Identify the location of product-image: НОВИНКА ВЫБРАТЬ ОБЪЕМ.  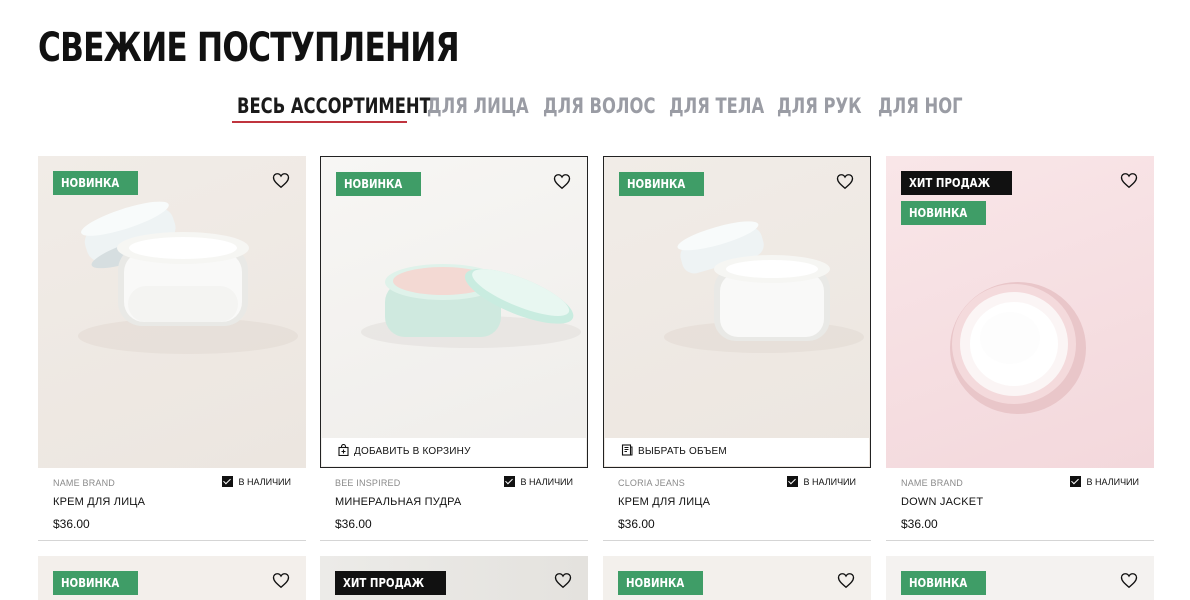
(737, 312).